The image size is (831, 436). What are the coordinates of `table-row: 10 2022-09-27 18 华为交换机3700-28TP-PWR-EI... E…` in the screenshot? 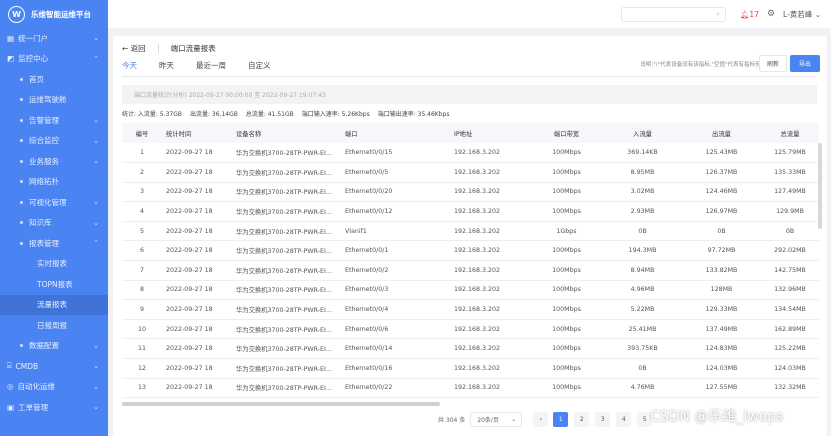 It's located at (470, 329).